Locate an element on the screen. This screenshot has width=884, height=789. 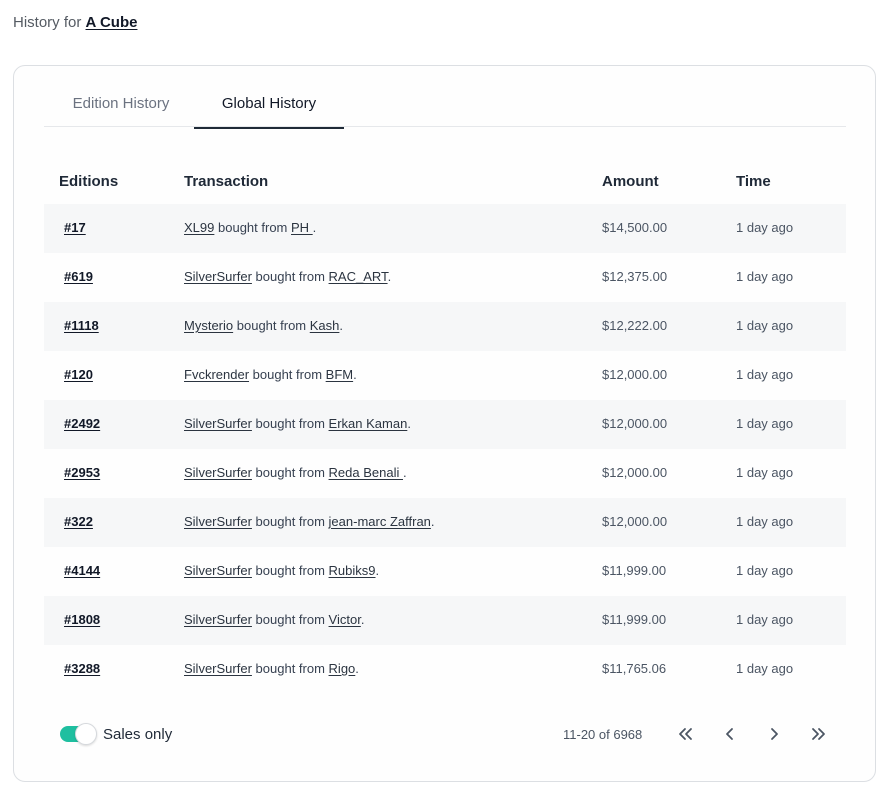
table-header: Editions Transaction Amount Time is located at coordinates (445, 185).